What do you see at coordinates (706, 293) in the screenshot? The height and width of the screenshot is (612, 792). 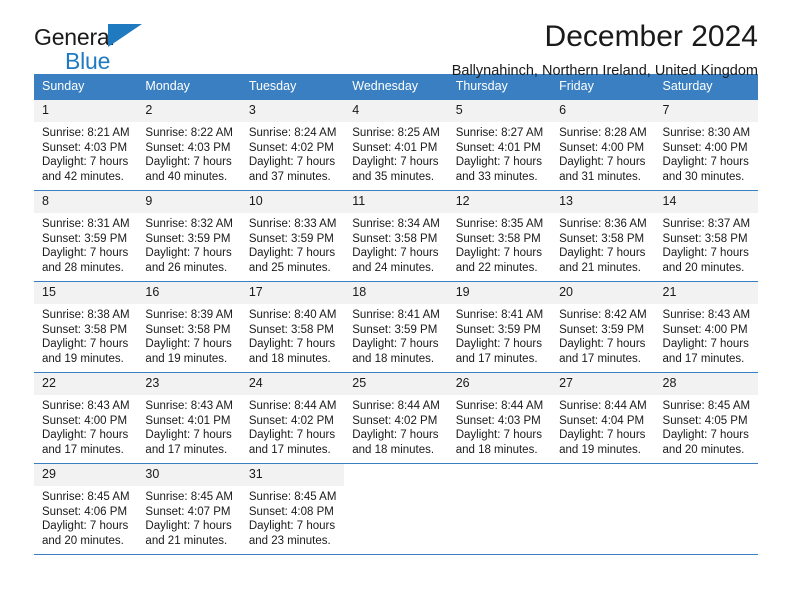 I see `day-number: 21` at bounding box center [706, 293].